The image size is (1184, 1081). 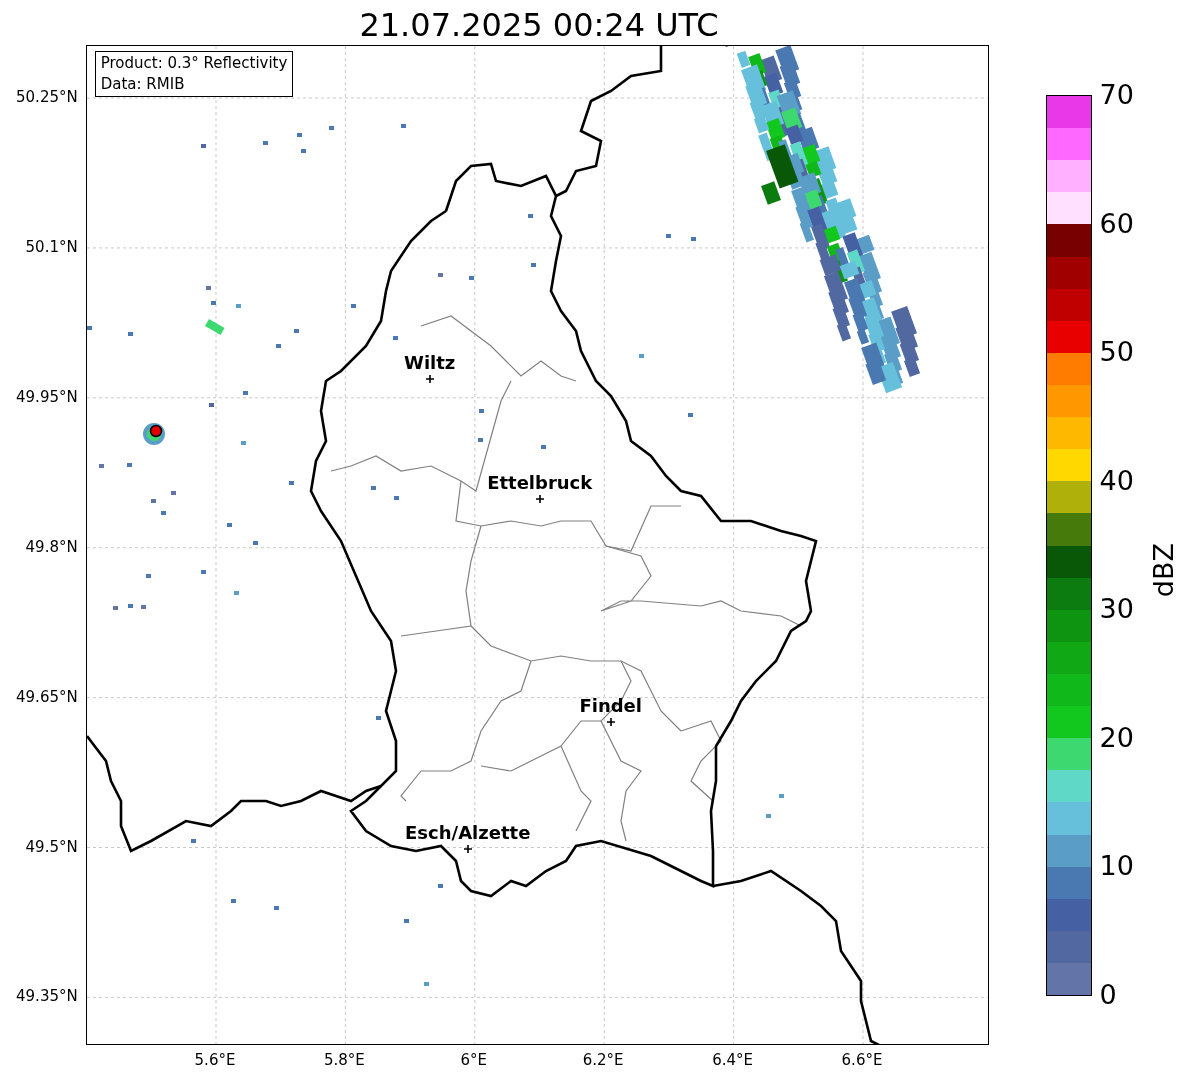 I want to click on colorbar-tick-label: 70, so click(x=1116, y=95).